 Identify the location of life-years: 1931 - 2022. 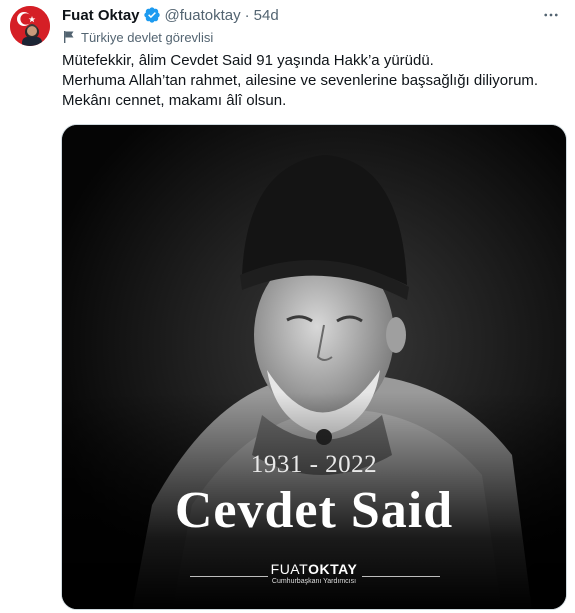
(314, 464).